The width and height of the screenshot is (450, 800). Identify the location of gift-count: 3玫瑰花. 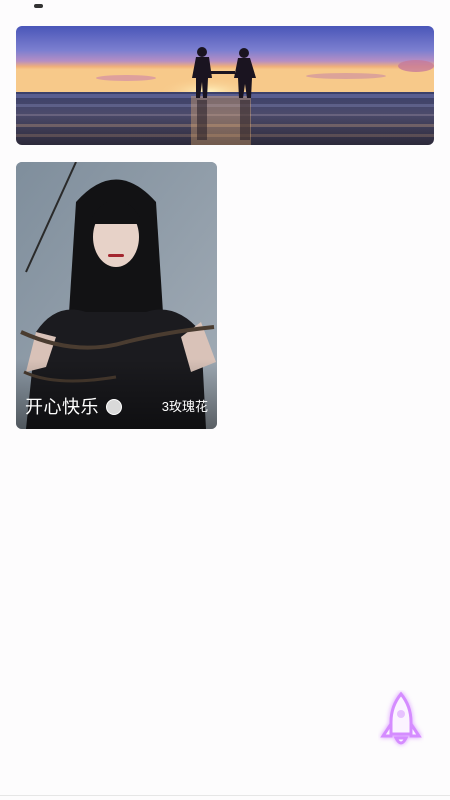
(184, 406).